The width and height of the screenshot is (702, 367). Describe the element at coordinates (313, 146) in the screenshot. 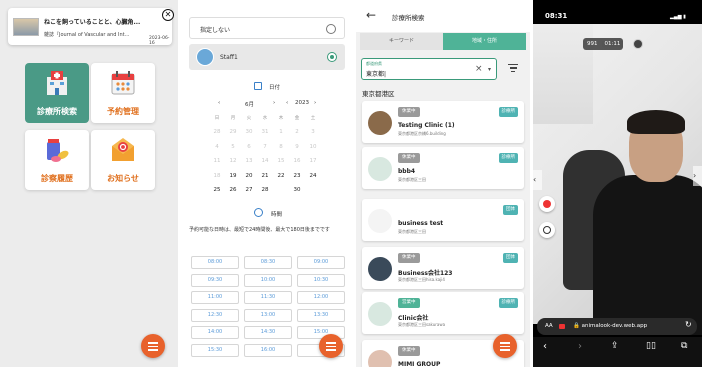

I see `calendar-day: 10` at that location.